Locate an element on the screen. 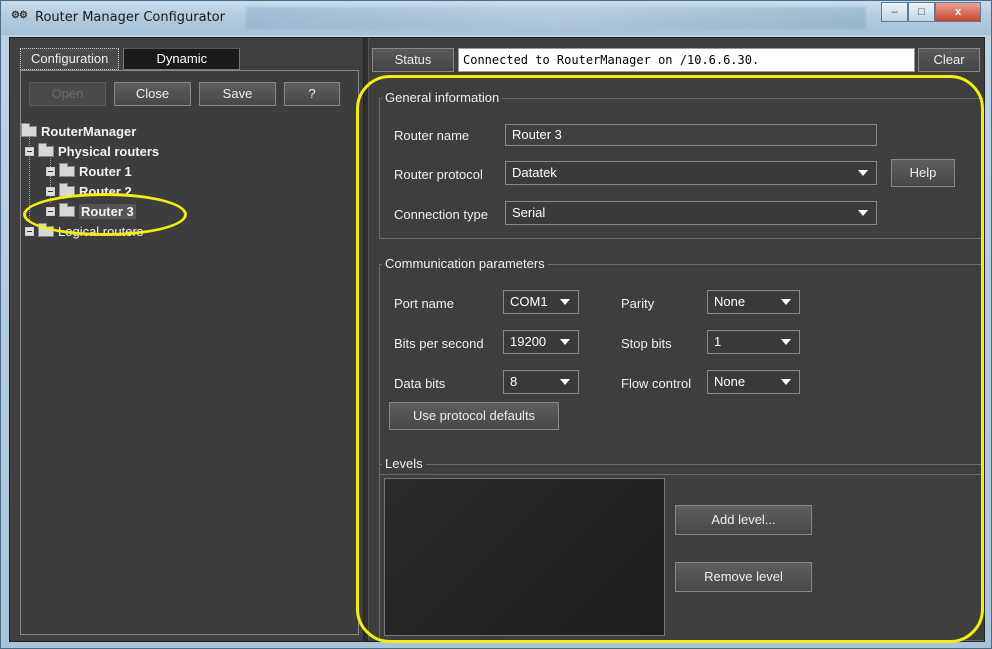 The image size is (992, 649). status-button: Status is located at coordinates (413, 60).